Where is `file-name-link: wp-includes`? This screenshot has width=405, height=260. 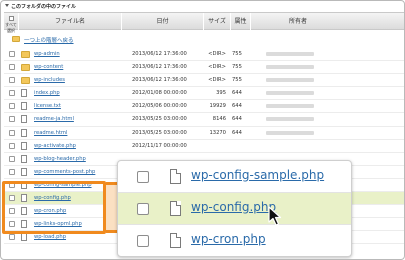 file-name-link: wp-includes is located at coordinates (49, 80).